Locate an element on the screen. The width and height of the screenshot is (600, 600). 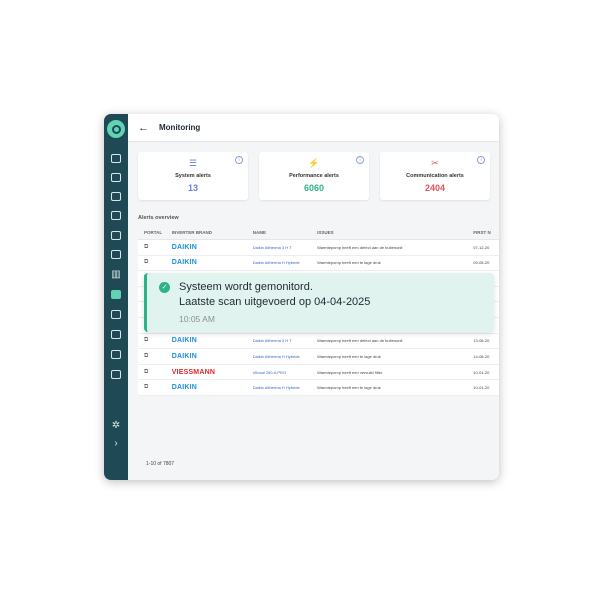
toast-scan-info: Laatste scan uitgevoerd op 04-04-2025 is located at coordinates (275, 302).